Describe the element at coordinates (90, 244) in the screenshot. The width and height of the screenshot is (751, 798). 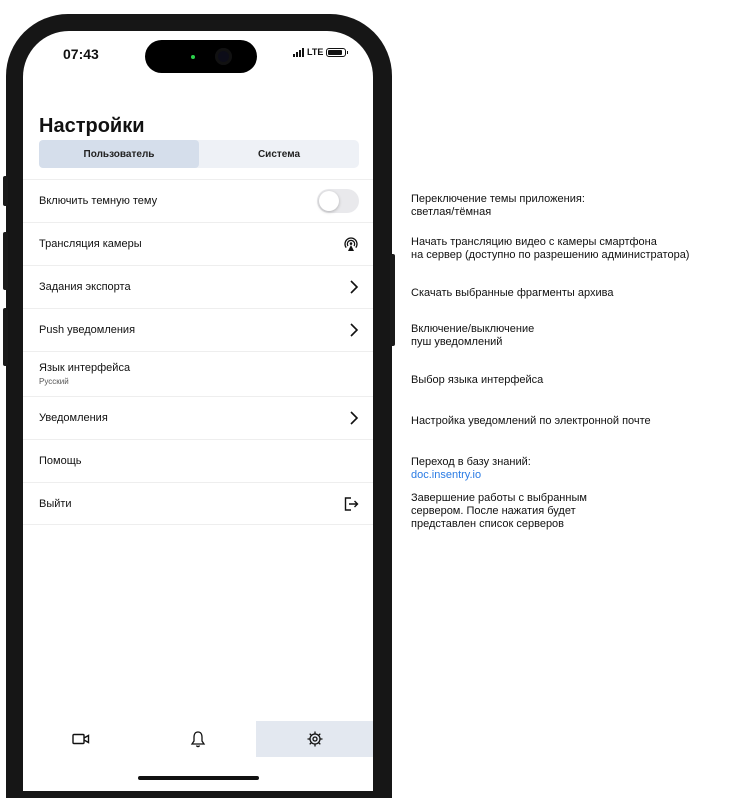
I see `setting-label: Трансляция камеры` at that location.